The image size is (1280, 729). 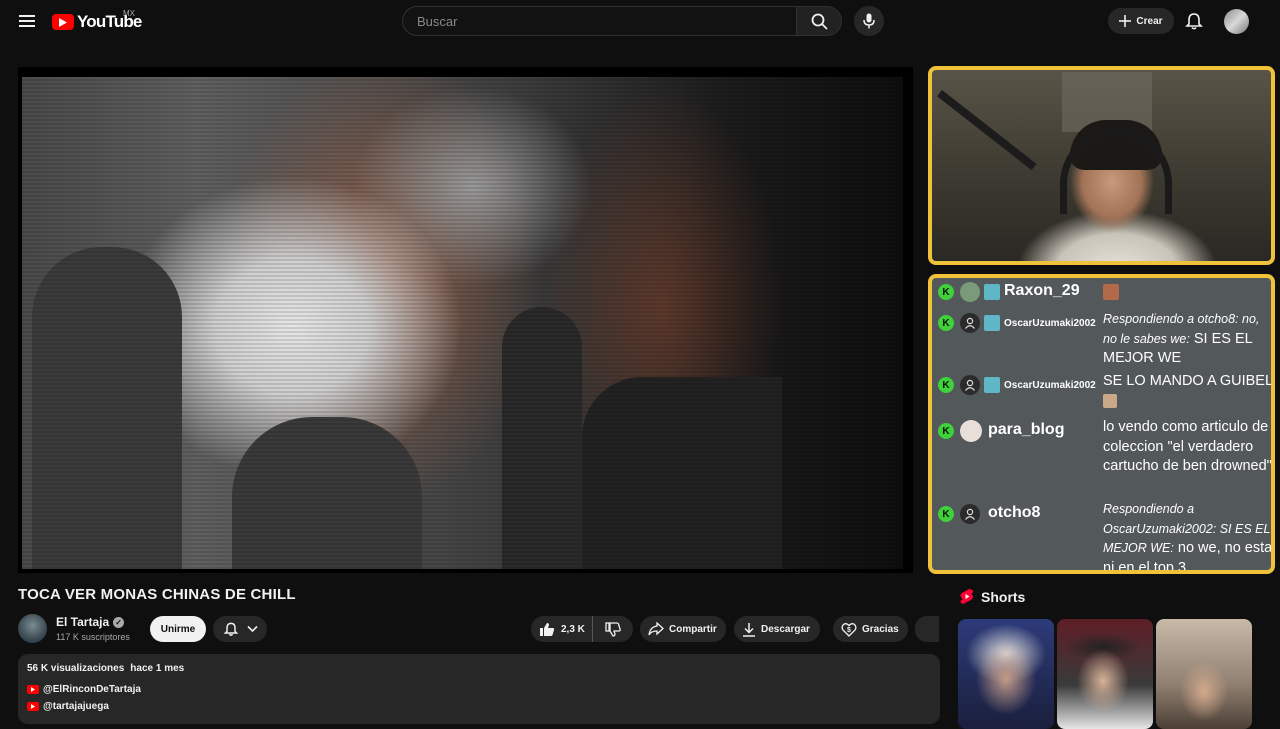 I want to click on description-link: @ElRinconDeTartaja, so click(x=479, y=689).